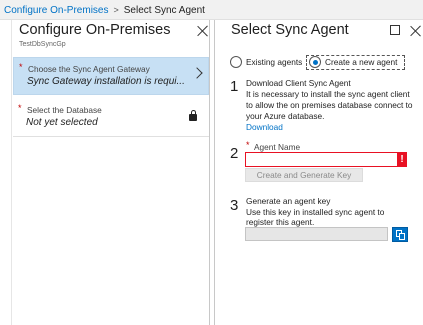 The width and height of the screenshot is (423, 325). What do you see at coordinates (236, 62) in the screenshot?
I see `radio-button` at bounding box center [236, 62].